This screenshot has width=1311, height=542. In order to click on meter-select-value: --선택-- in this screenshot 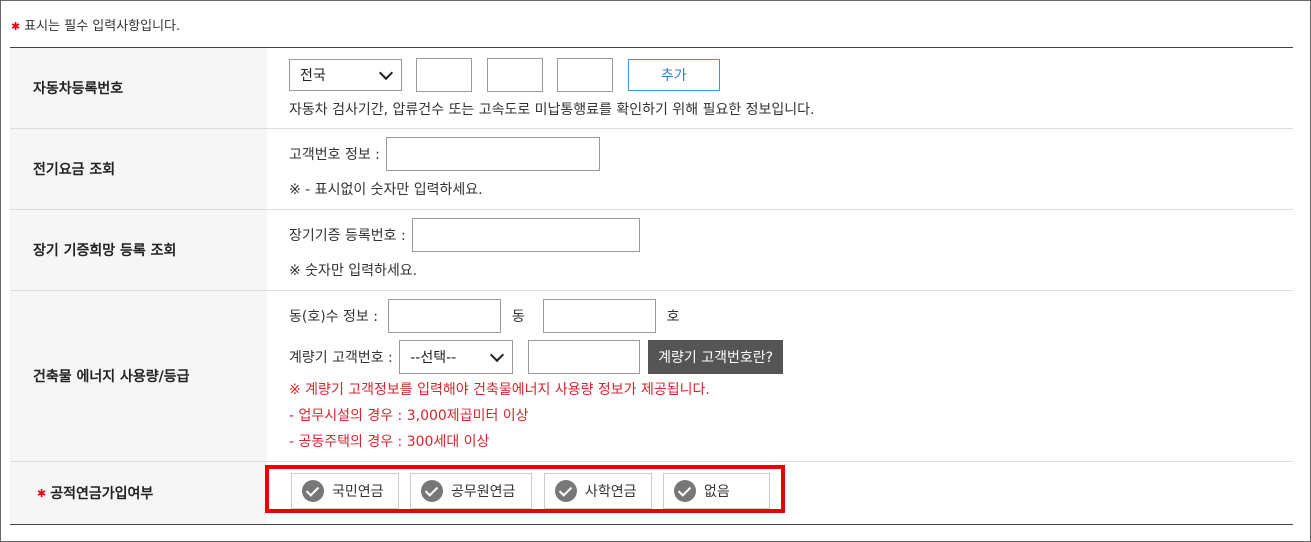, I will do `click(433, 358)`.